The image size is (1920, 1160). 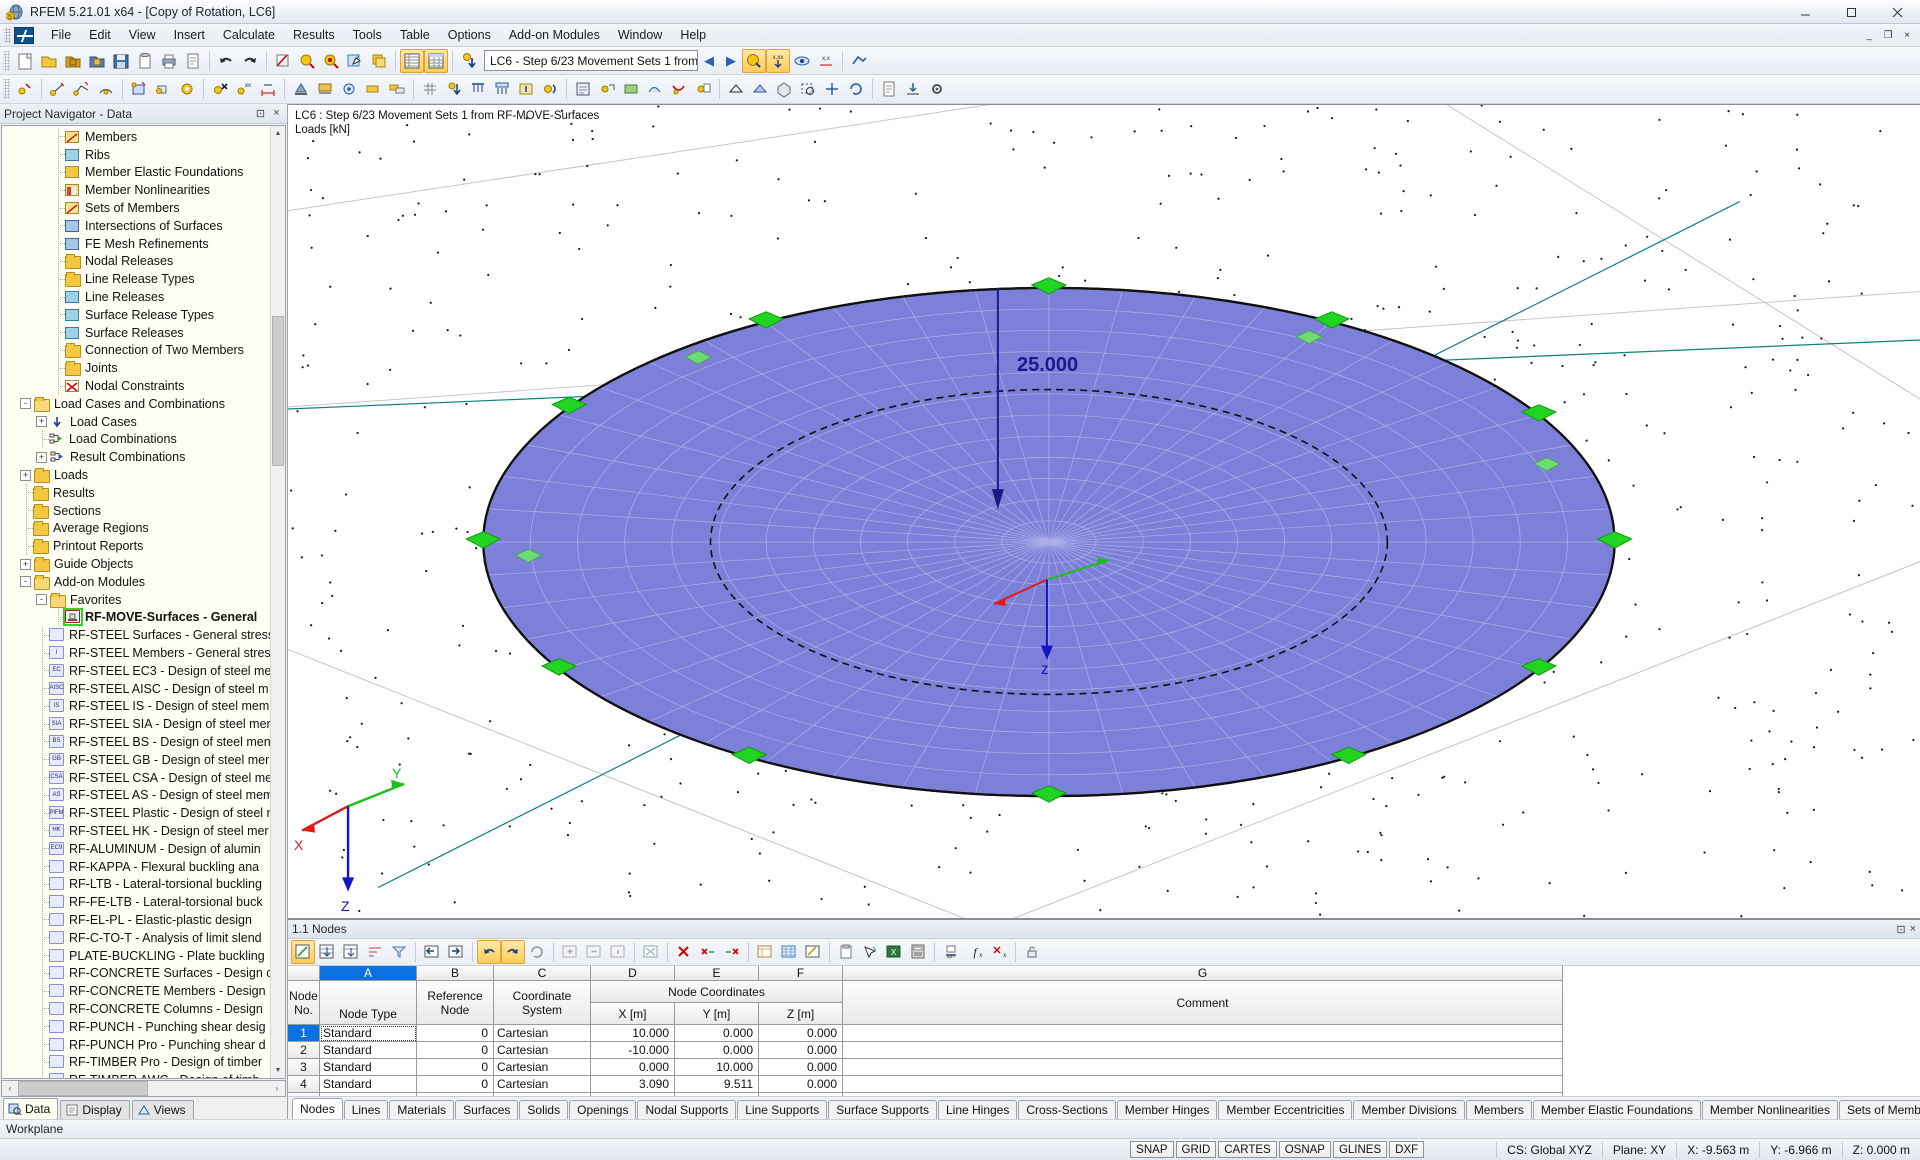 I want to click on table-grid-icon, so click(x=436, y=60).